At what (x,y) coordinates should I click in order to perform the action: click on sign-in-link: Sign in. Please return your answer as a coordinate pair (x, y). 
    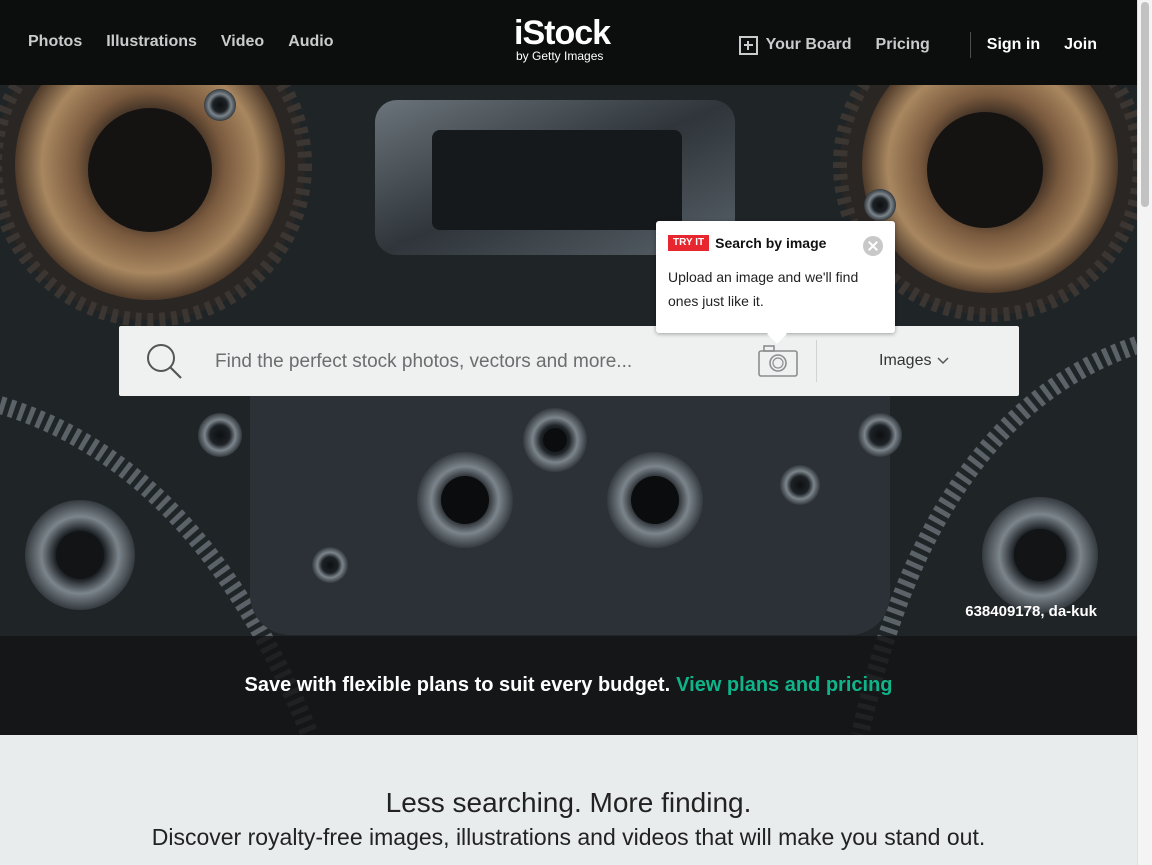
    Looking at the image, I should click on (1013, 45).